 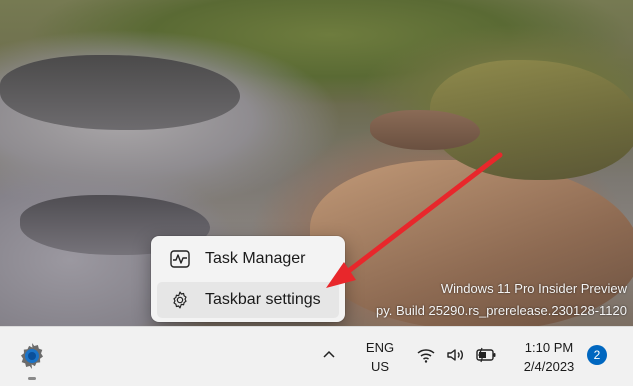 I want to click on volume-icon, so click(x=456, y=355).